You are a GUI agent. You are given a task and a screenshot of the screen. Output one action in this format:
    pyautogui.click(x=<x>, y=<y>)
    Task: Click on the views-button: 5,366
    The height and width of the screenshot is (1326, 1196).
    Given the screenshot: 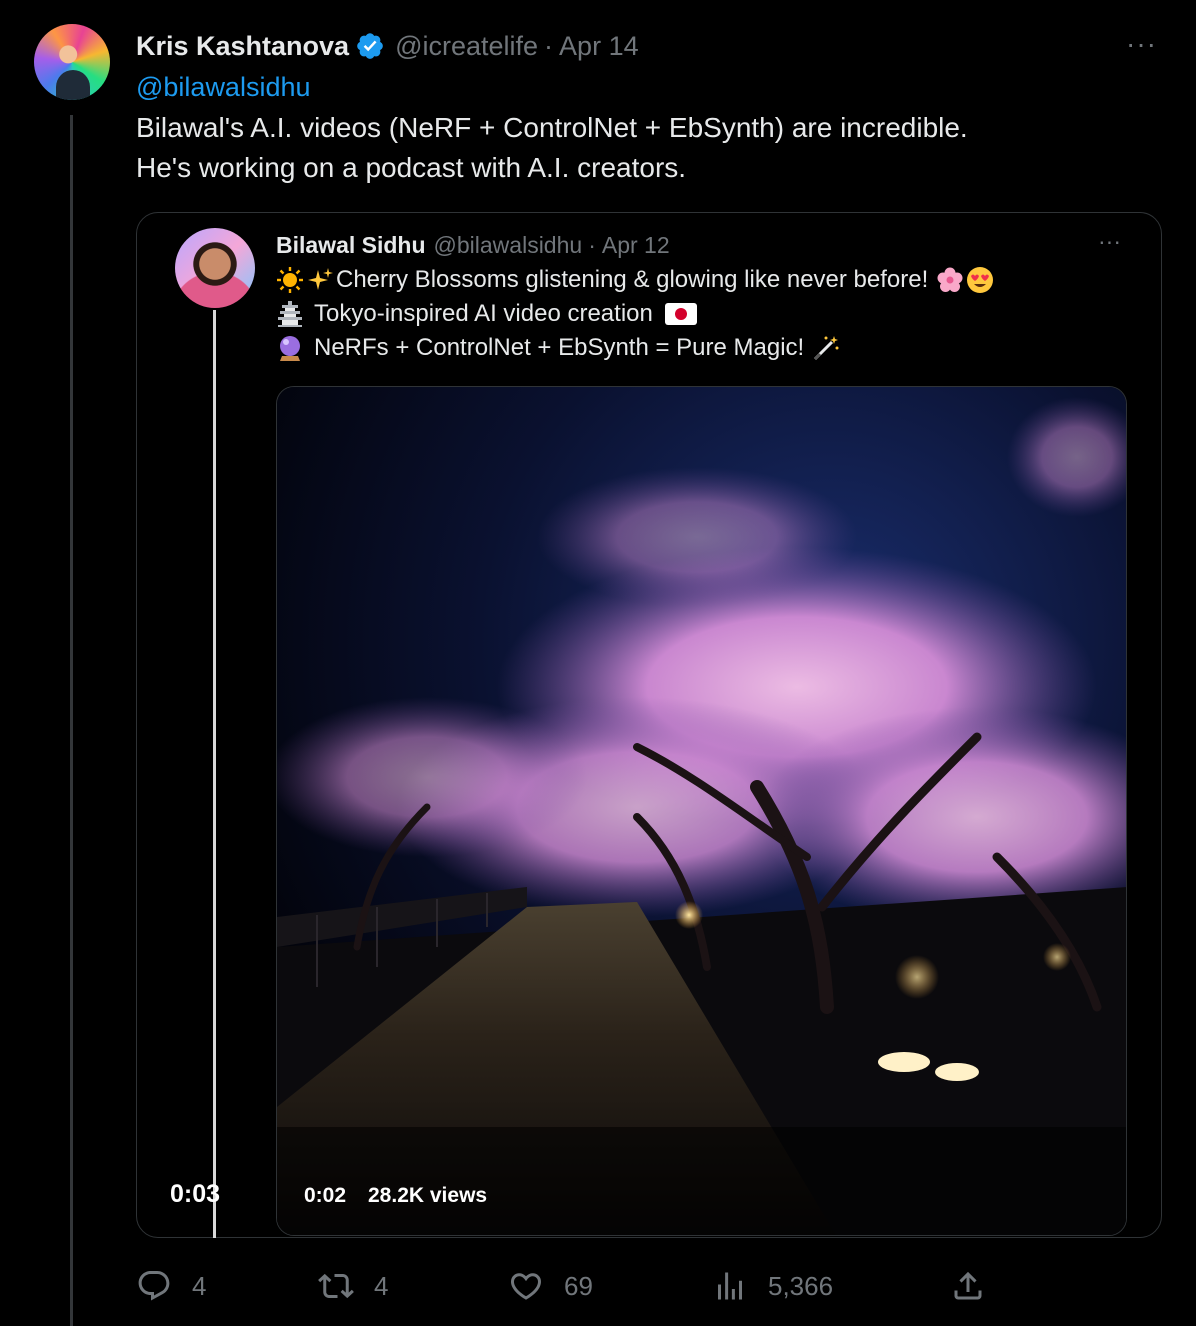 What is the action you would take?
    pyautogui.click(x=772, y=1286)
    